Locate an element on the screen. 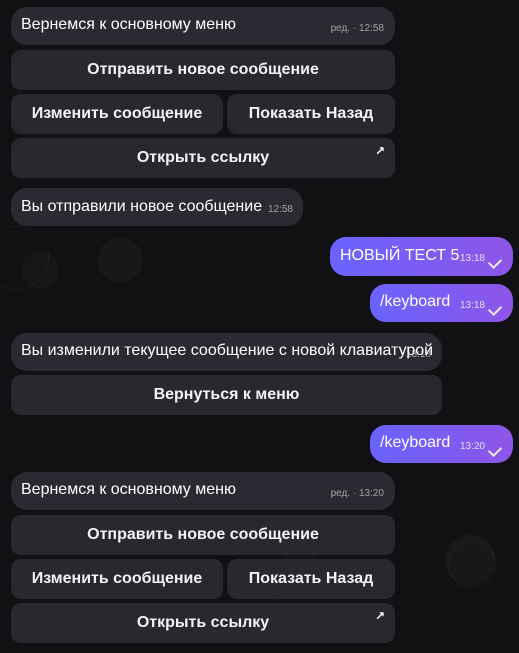 The height and width of the screenshot is (653, 519). message-meta: 13:20 is located at coordinates (472, 446).